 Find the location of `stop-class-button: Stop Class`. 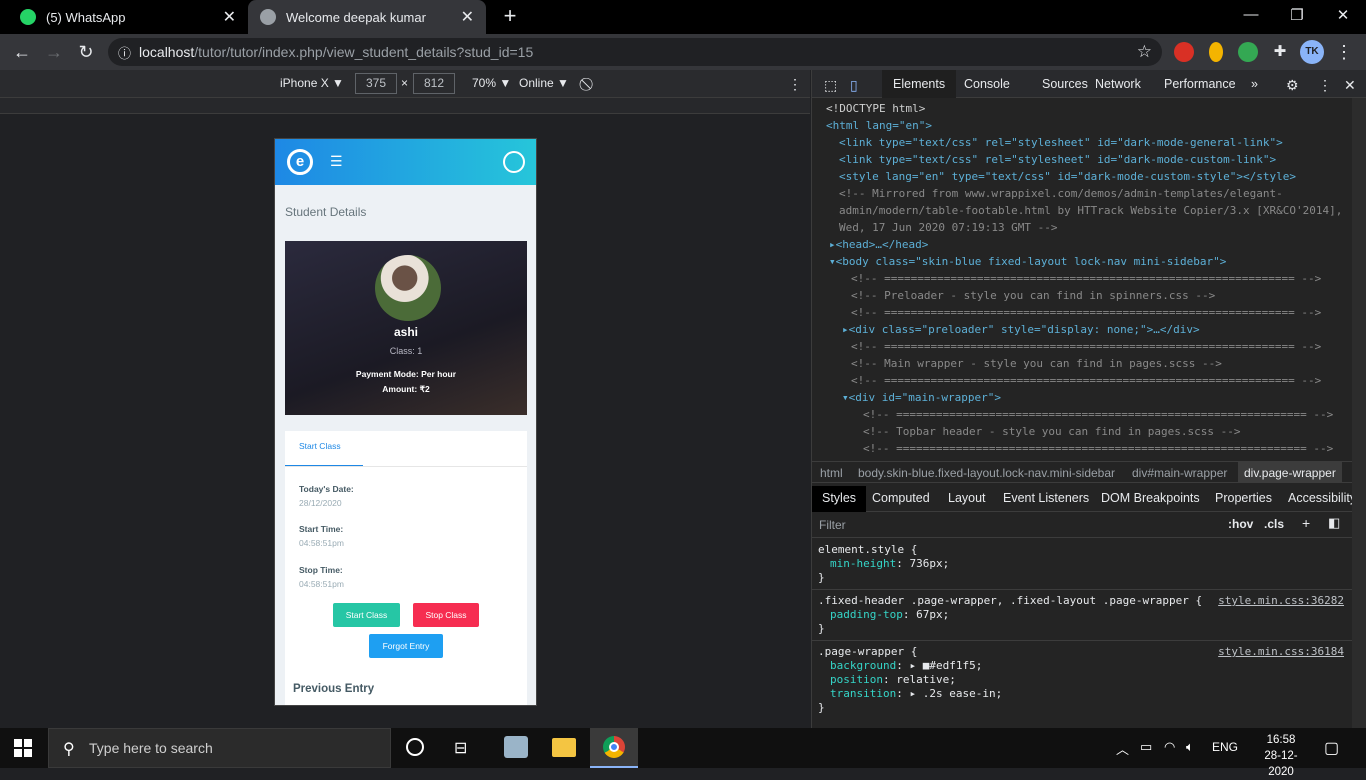

stop-class-button: Stop Class is located at coordinates (446, 615).